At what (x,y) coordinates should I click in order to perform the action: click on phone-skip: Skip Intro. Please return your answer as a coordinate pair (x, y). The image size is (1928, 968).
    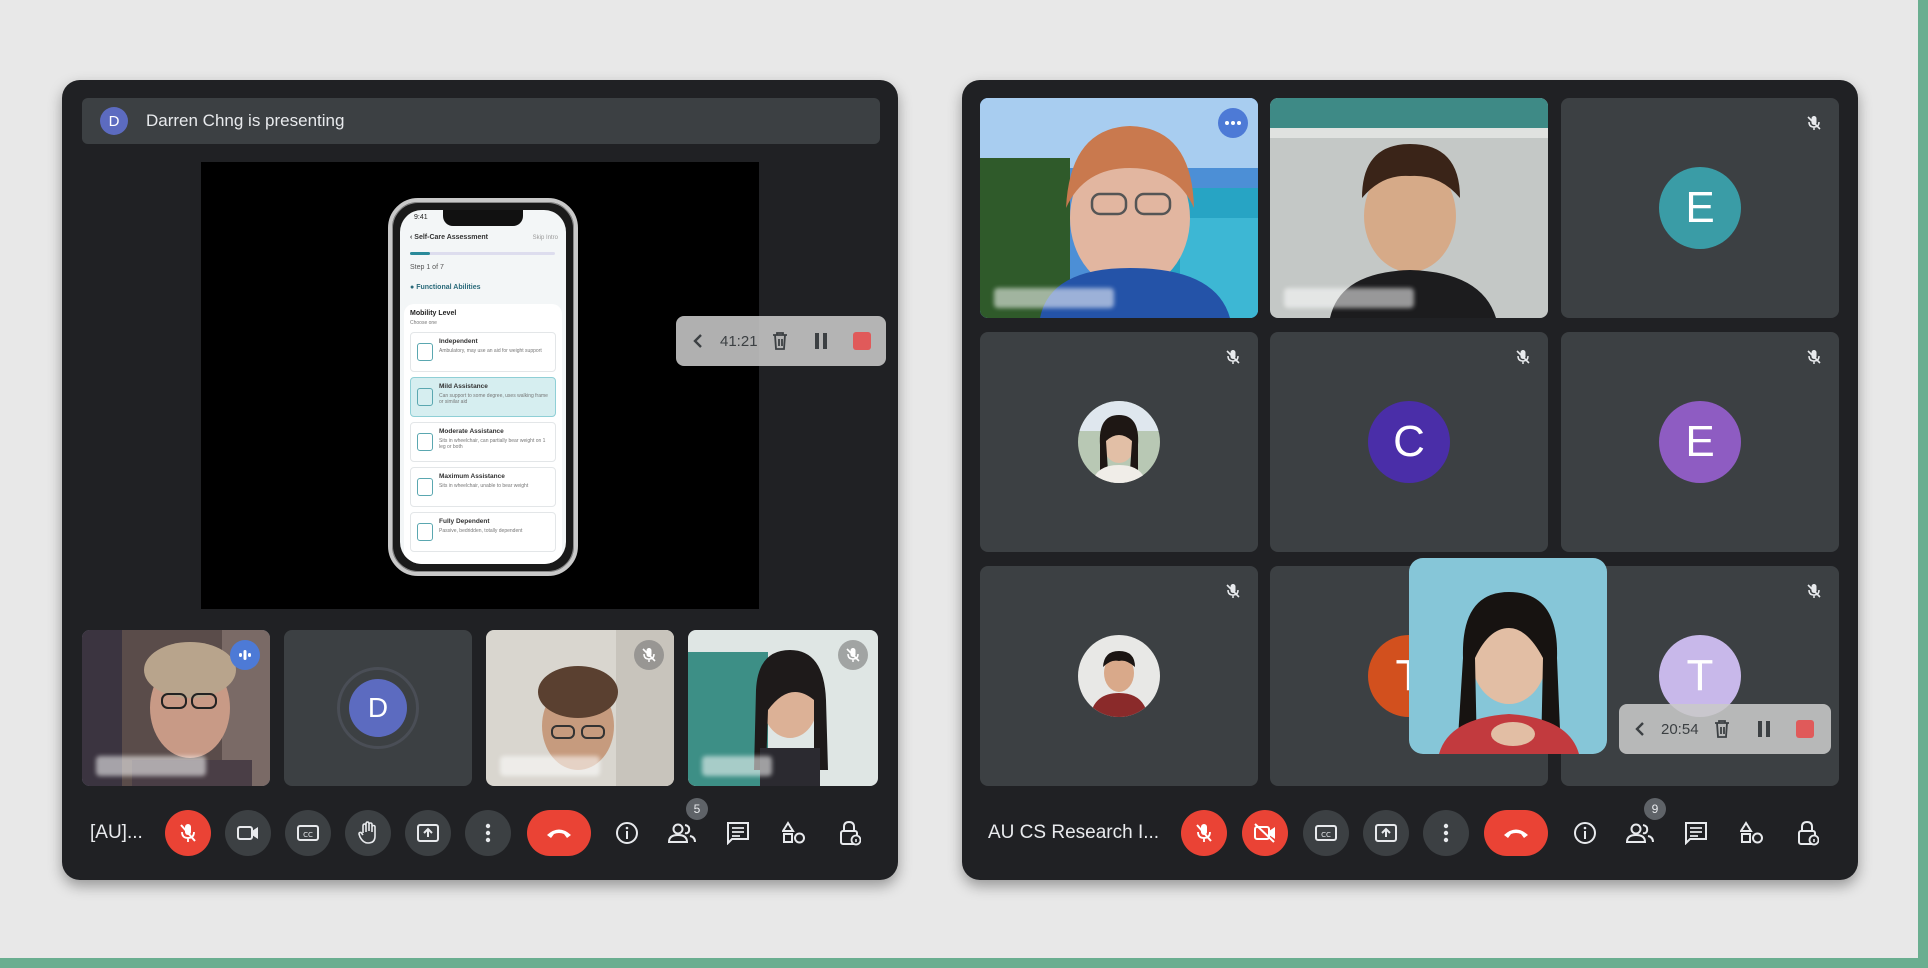
    Looking at the image, I should click on (545, 238).